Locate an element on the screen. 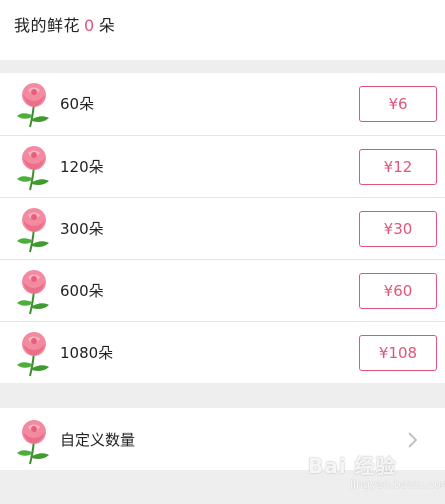  option-quantity-label: 600朵 is located at coordinates (82, 291).